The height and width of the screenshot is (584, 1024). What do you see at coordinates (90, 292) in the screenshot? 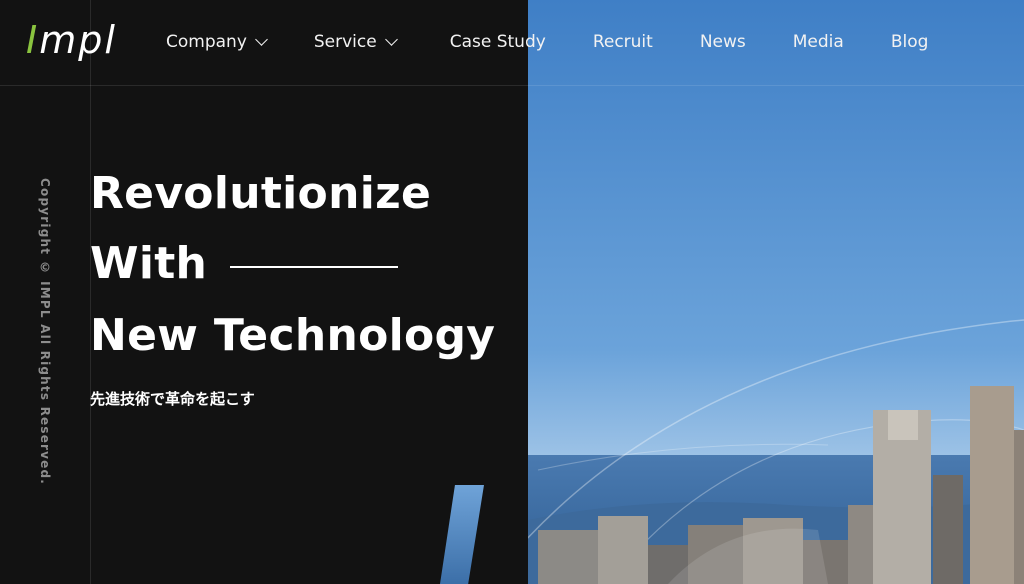
I see `vertical-divider` at bounding box center [90, 292].